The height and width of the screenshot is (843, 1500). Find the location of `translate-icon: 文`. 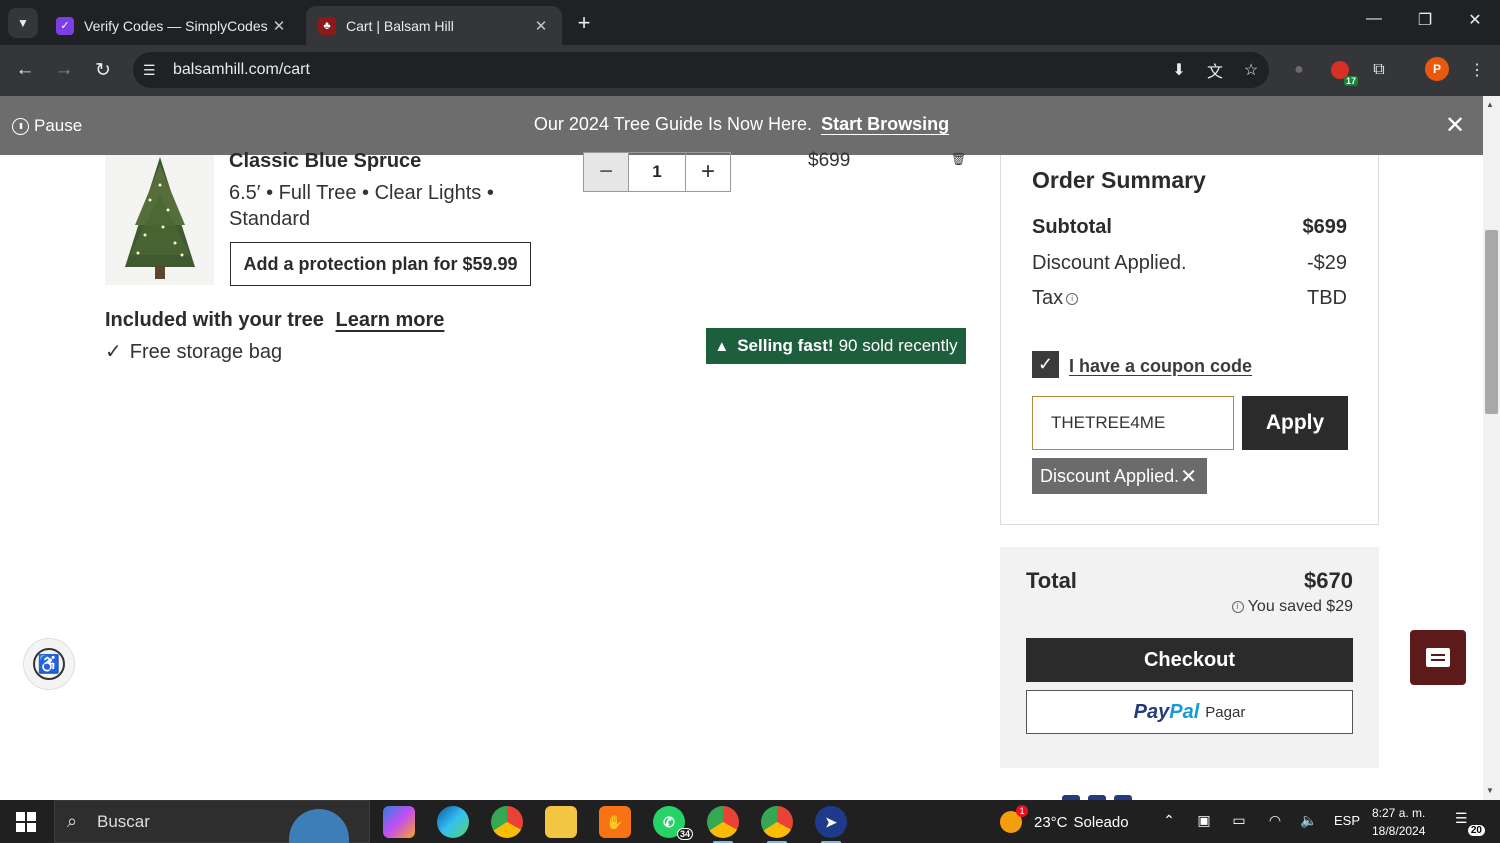

translate-icon: 文 is located at coordinates (1215, 70).